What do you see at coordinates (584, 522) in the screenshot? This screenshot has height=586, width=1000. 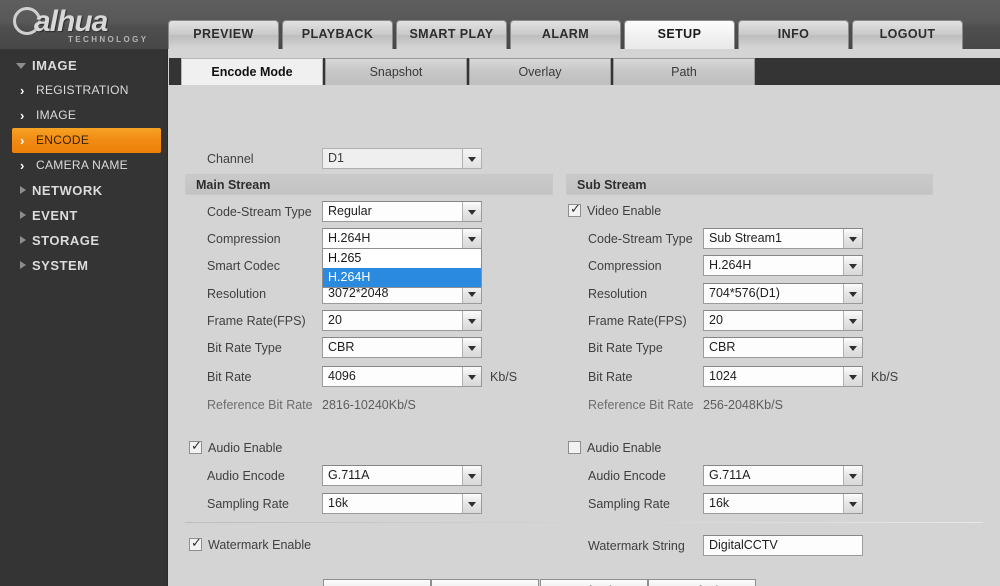 I see `section-divider` at bounding box center [584, 522].